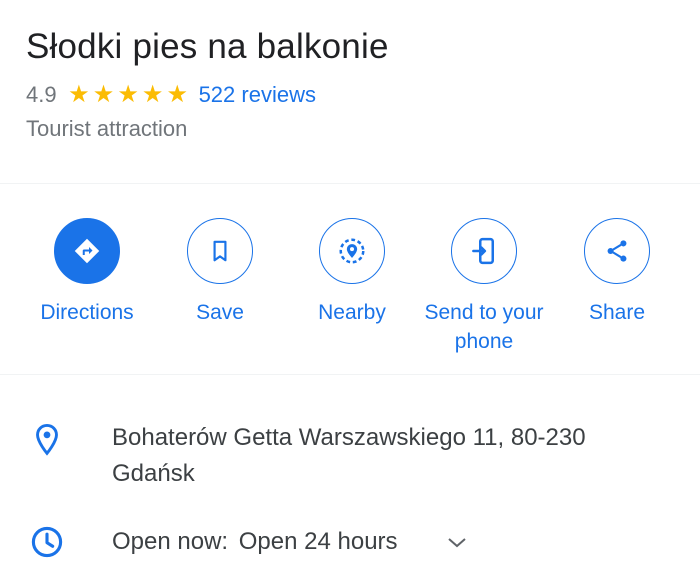  Describe the element at coordinates (484, 327) in the screenshot. I see `send-to-phone-label: Send to your phone` at that location.